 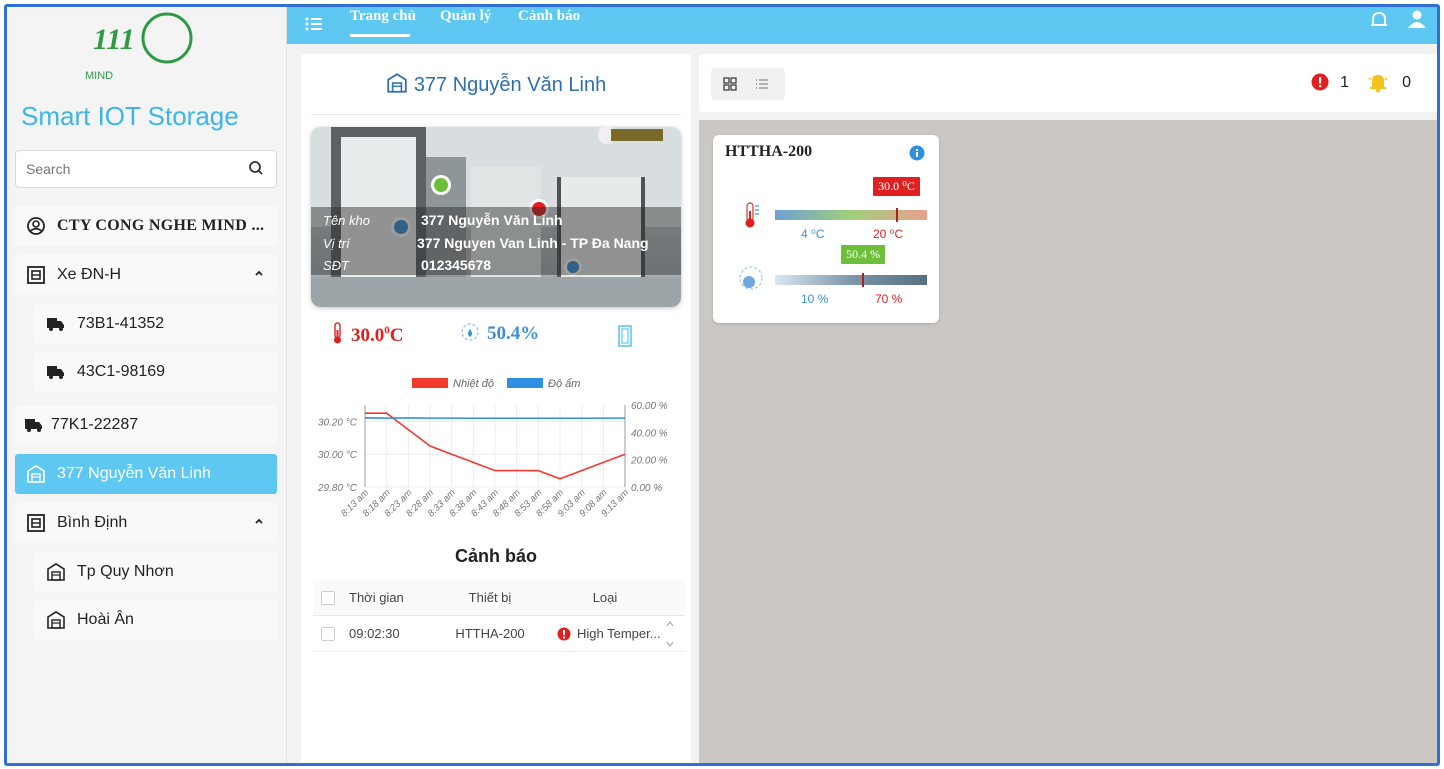 What do you see at coordinates (815, 299) in the screenshot?
I see `humidity-min-label: 10 %` at bounding box center [815, 299].